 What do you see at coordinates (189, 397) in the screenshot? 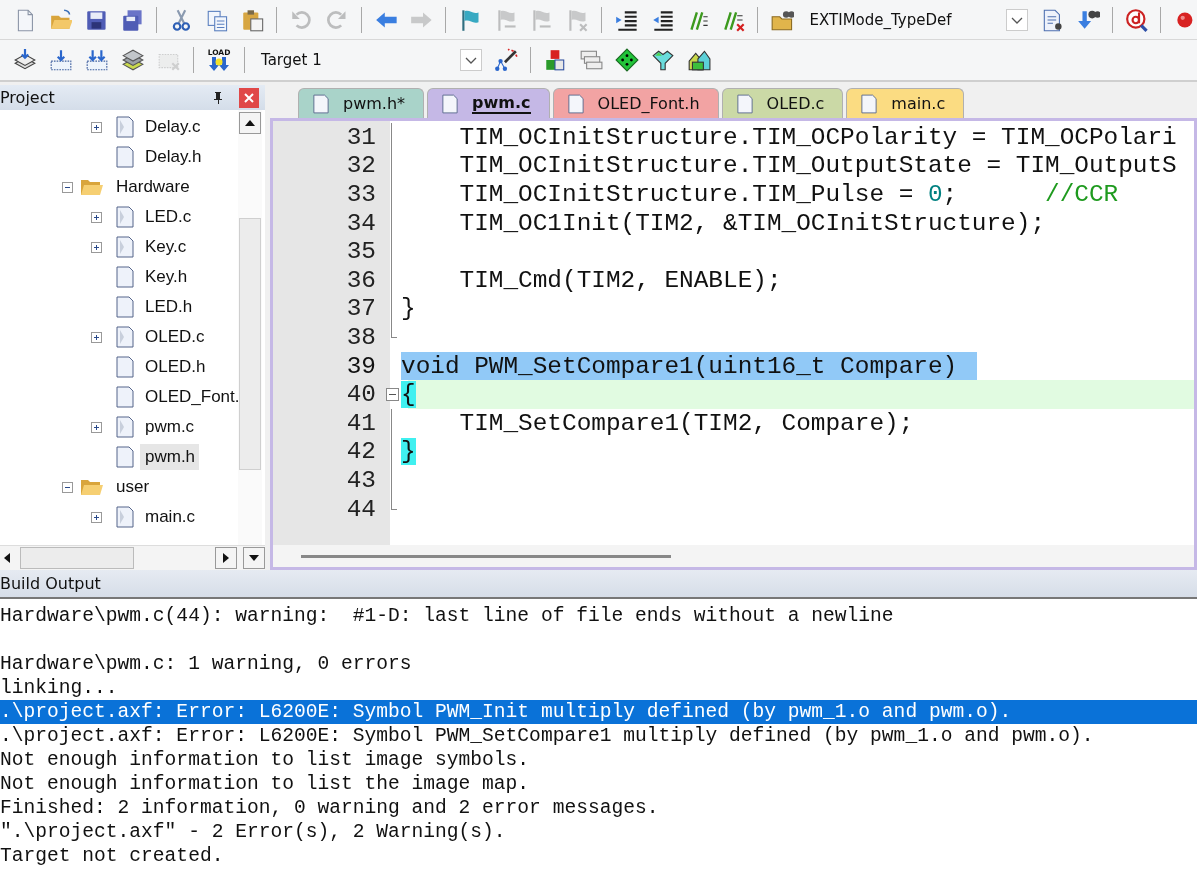
I see `tree-item: OLED_Font.` at bounding box center [189, 397].